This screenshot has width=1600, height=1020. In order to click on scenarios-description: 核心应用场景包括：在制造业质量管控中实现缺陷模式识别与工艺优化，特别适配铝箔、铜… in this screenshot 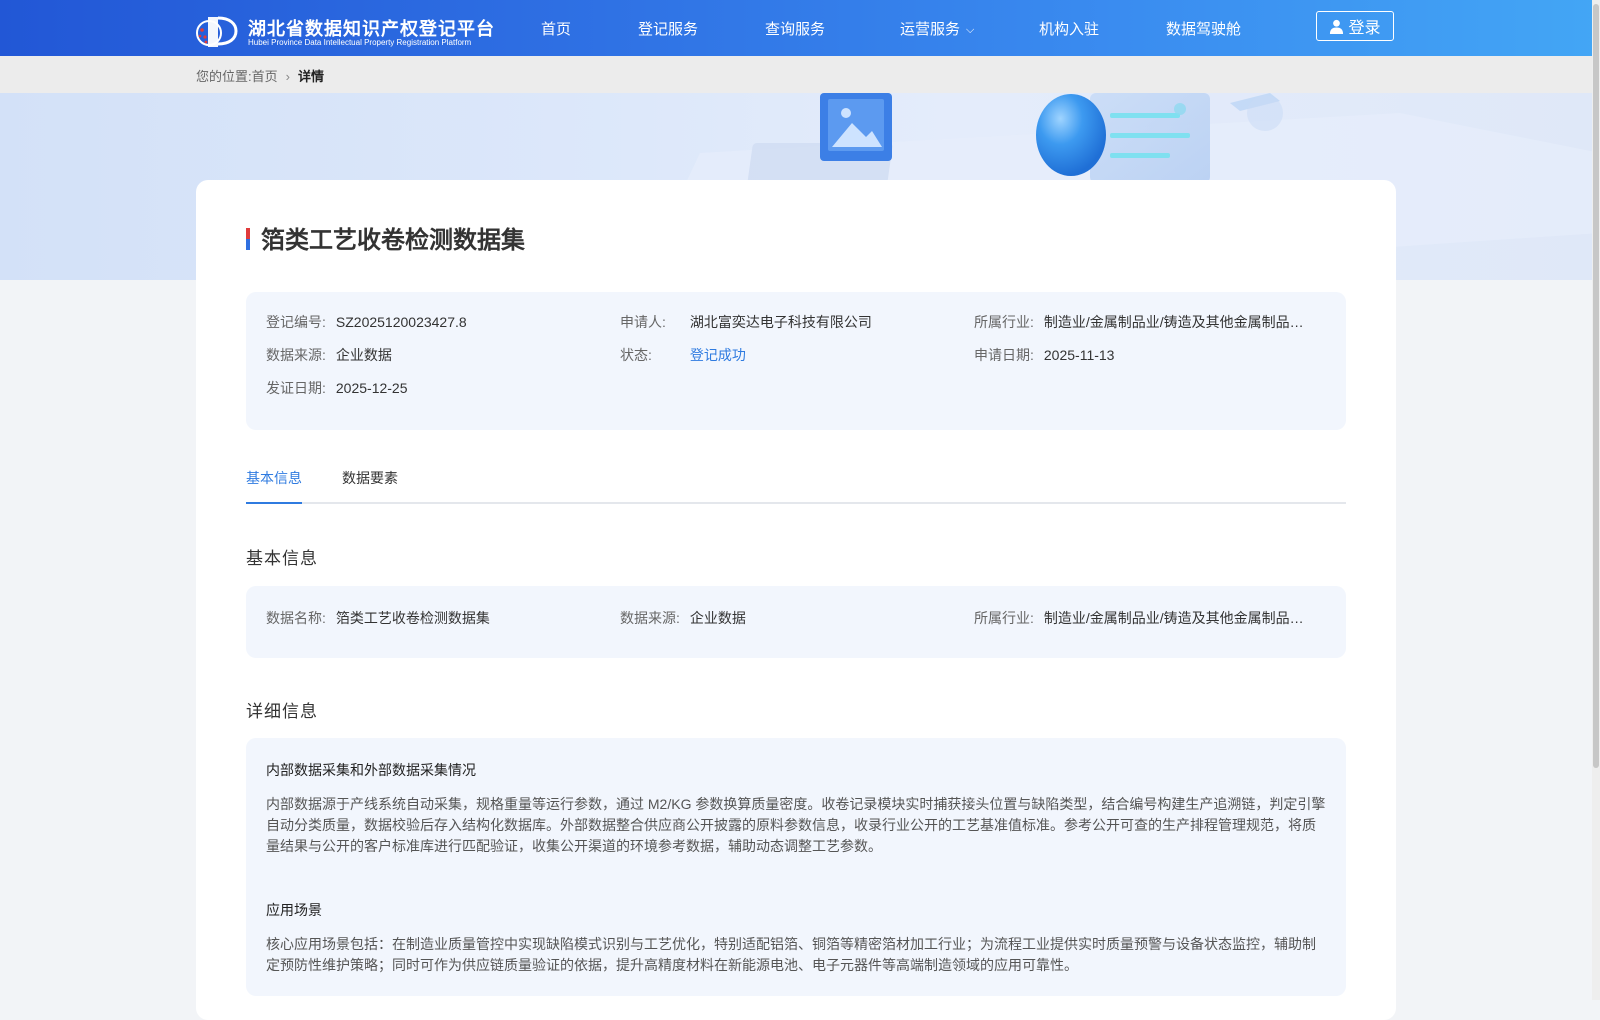, I will do `click(791, 954)`.